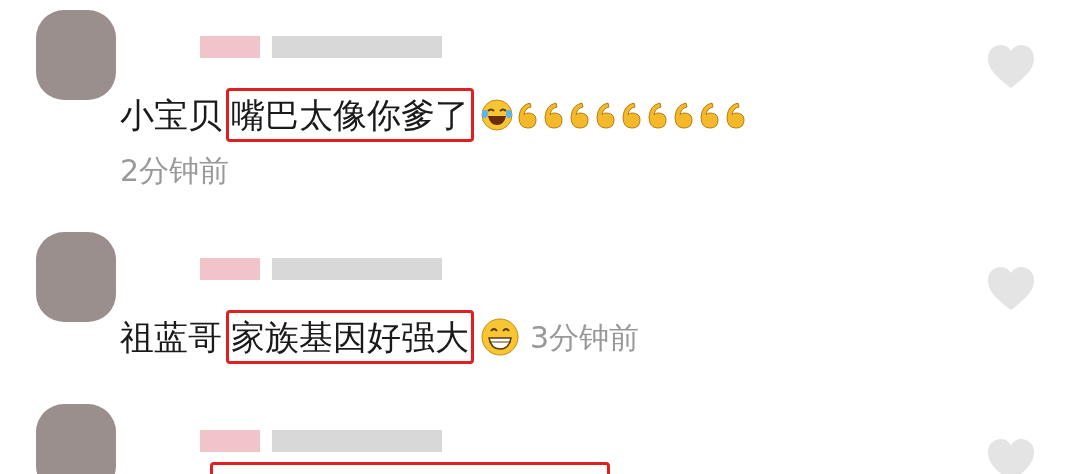 This screenshot has height=474, width=1080. Describe the element at coordinates (171, 337) in the screenshot. I see `comment-text: 祖蓝哥` at that location.